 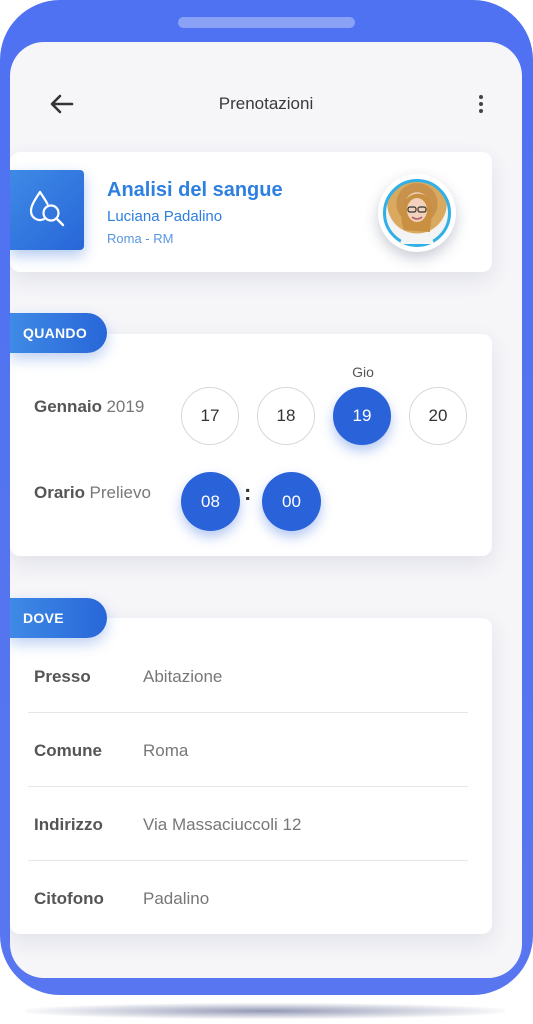 What do you see at coordinates (140, 238) in the screenshot?
I see `service-location: Roma - RM` at bounding box center [140, 238].